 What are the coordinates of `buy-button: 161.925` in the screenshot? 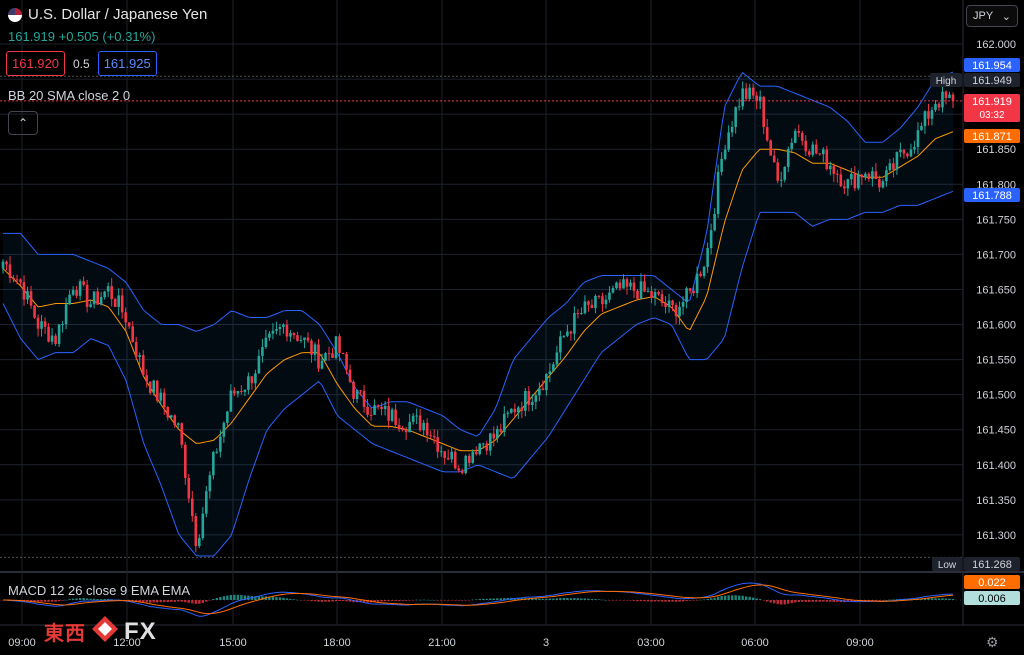 It's located at (127, 63).